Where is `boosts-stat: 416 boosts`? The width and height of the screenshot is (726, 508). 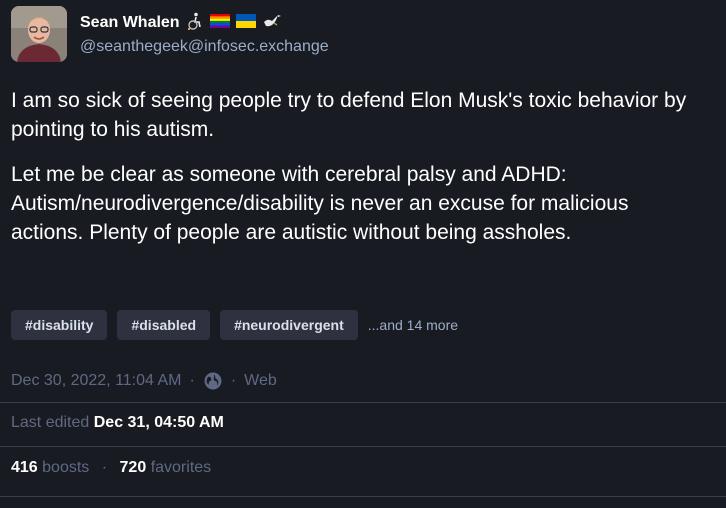
boosts-stat: 416 boosts is located at coordinates (50, 467).